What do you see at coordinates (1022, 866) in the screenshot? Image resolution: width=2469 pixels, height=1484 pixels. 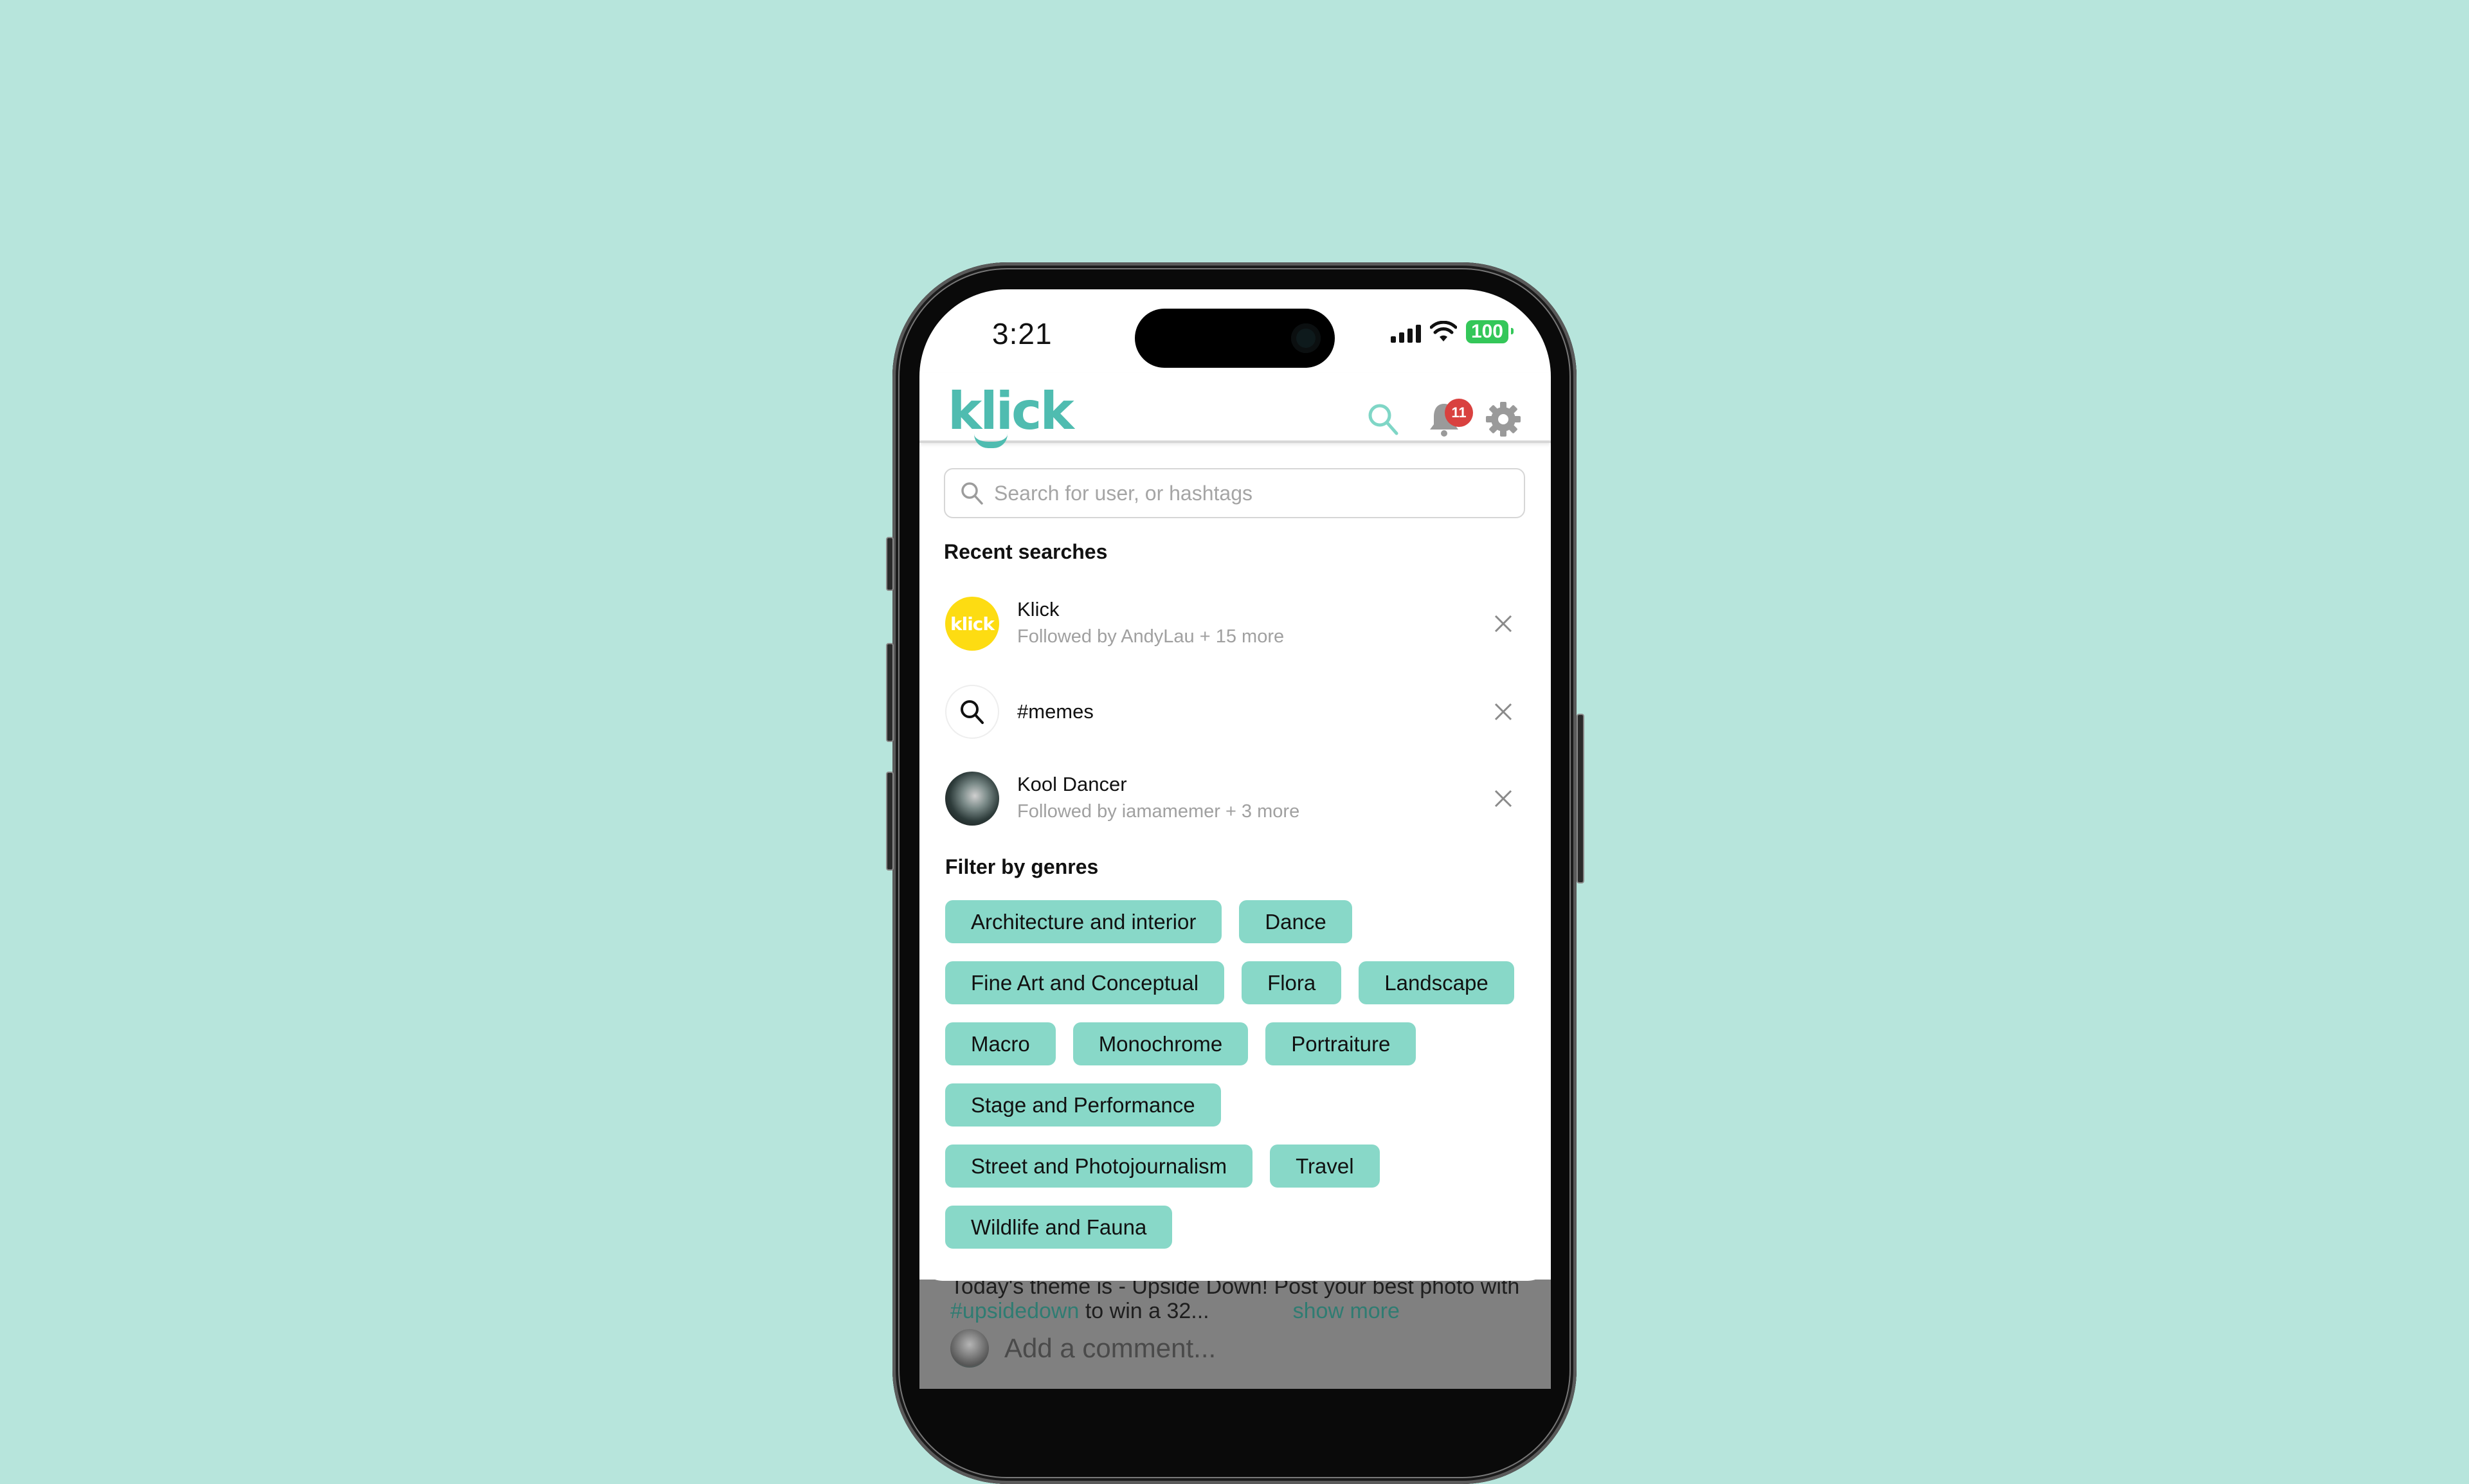 I see `filter-by-genres-title: Filter by genres` at bounding box center [1022, 866].